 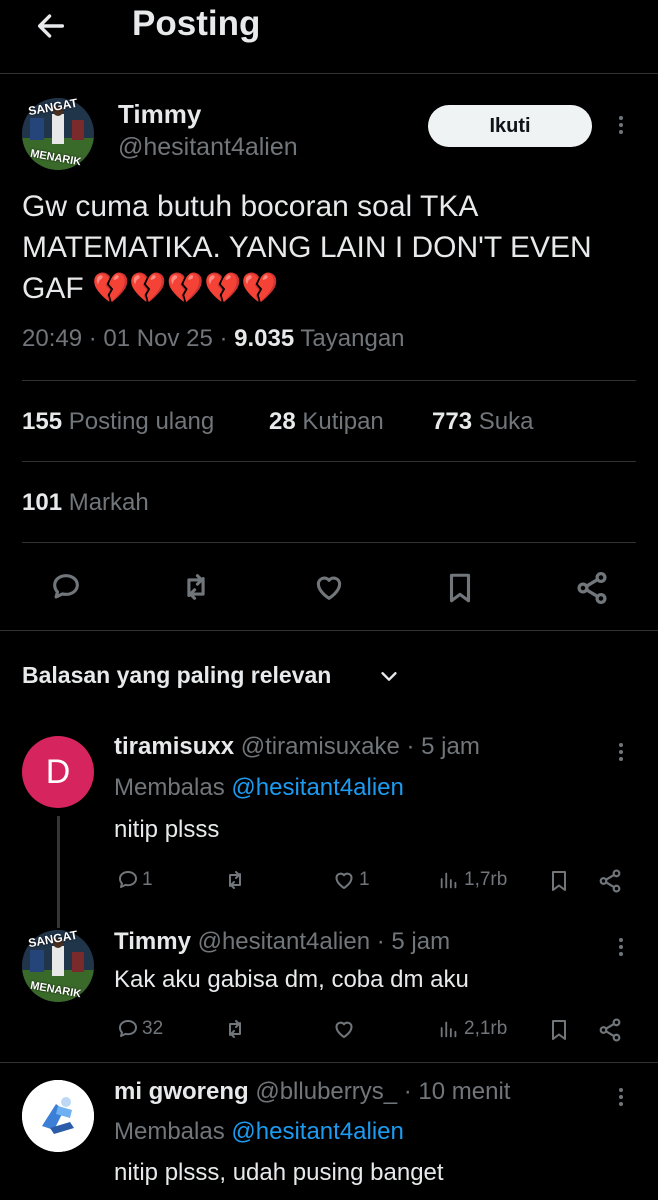 I want to click on page-title: Posting, so click(x=196, y=23).